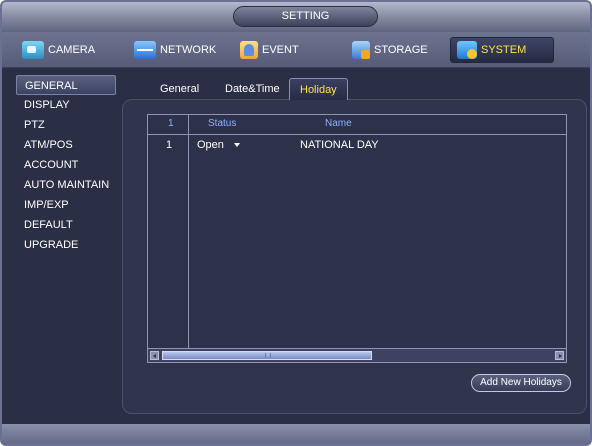  I want to click on tab-network-label: NETWORK, so click(188, 50).